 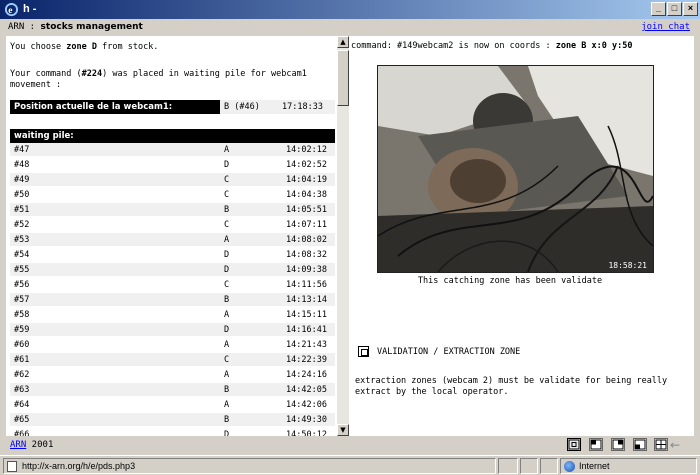 I want to click on waiting-pile-time: 14:13:14, so click(x=306, y=300).